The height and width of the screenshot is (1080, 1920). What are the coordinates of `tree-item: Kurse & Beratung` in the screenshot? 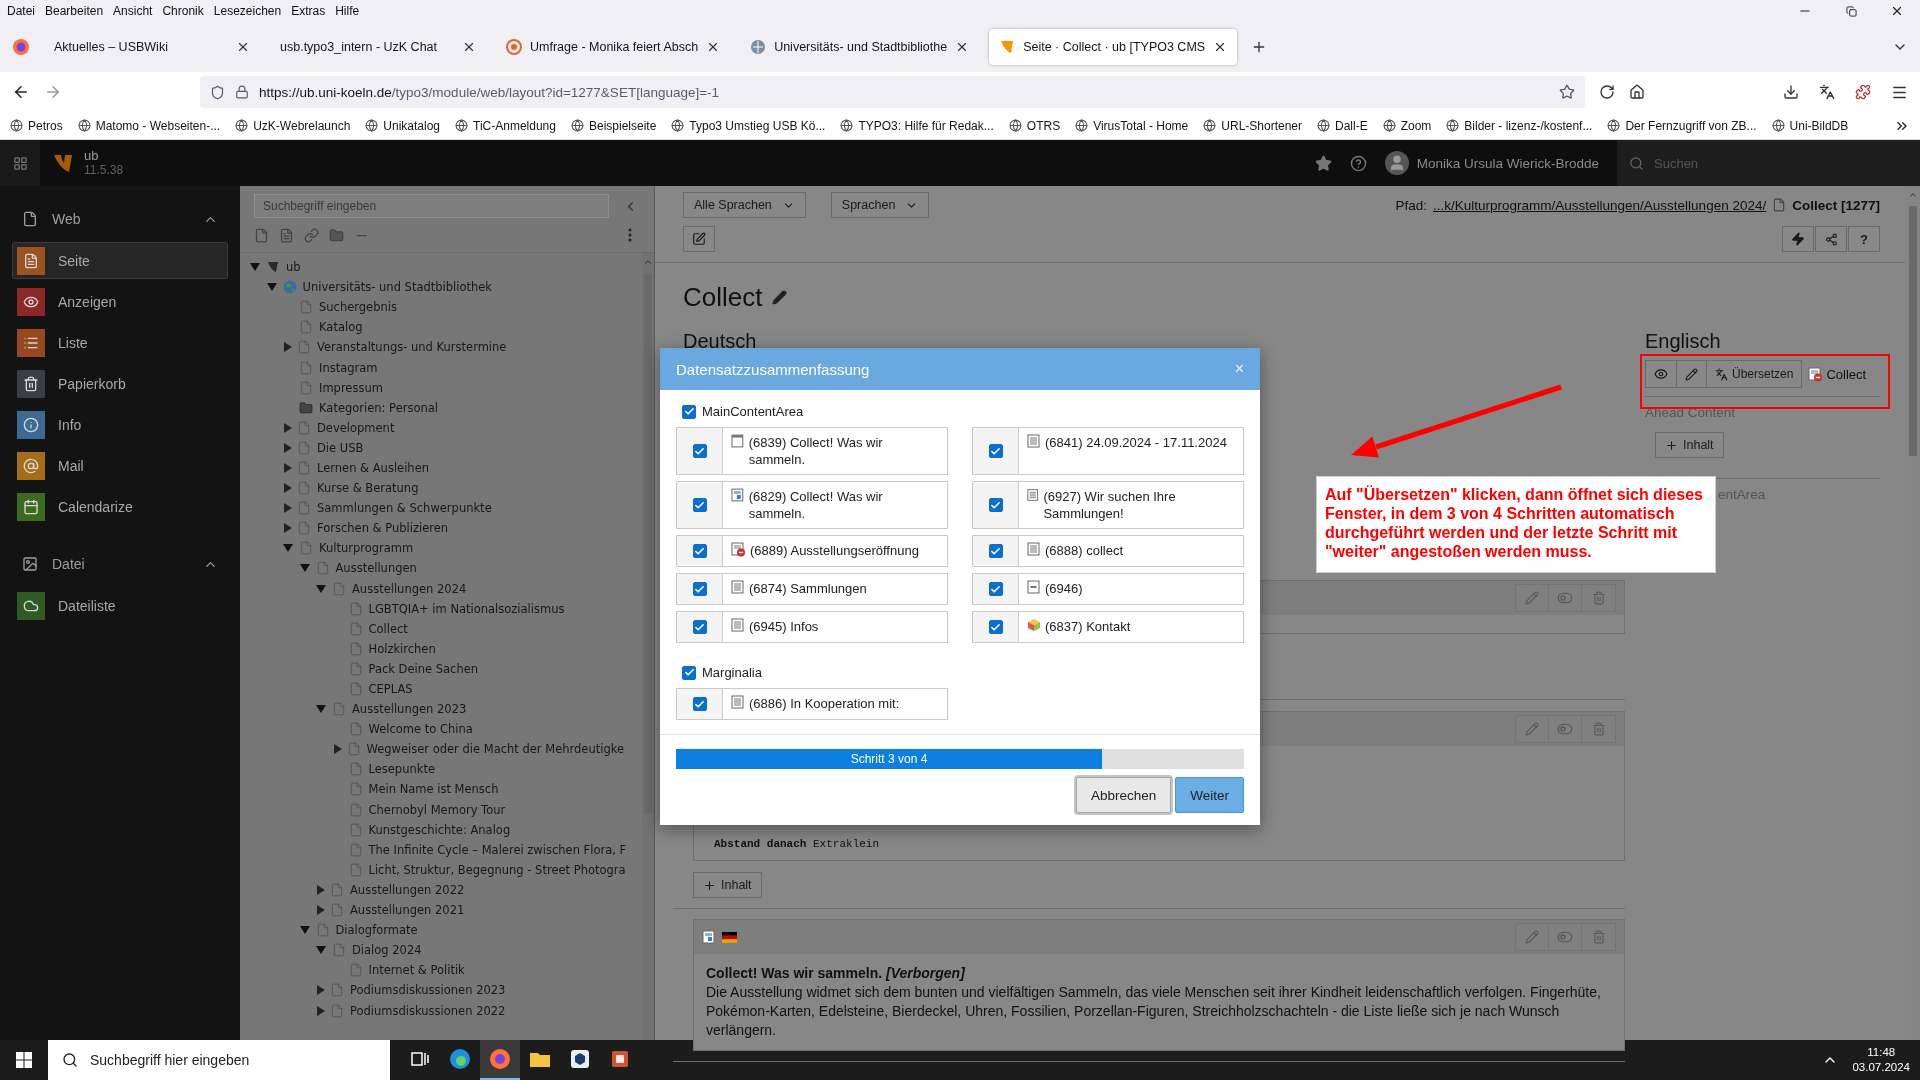 It's located at (368, 488).